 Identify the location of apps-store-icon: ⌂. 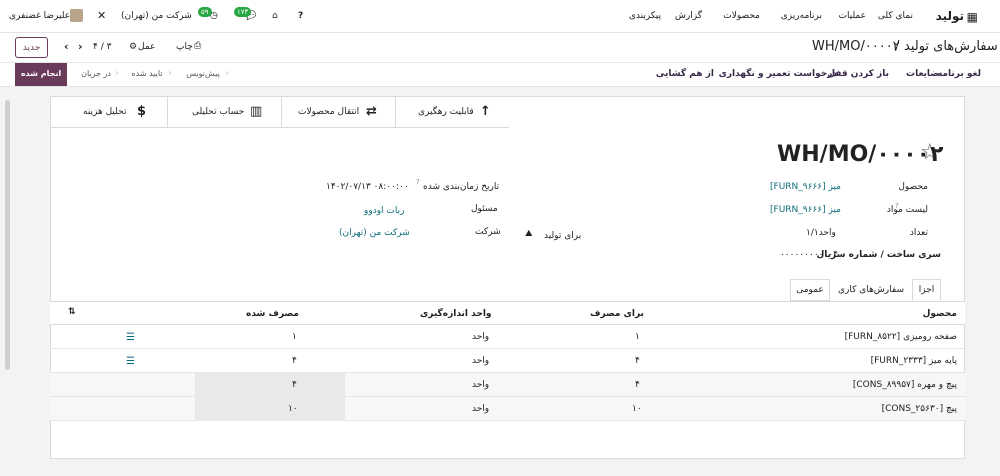
(275, 16).